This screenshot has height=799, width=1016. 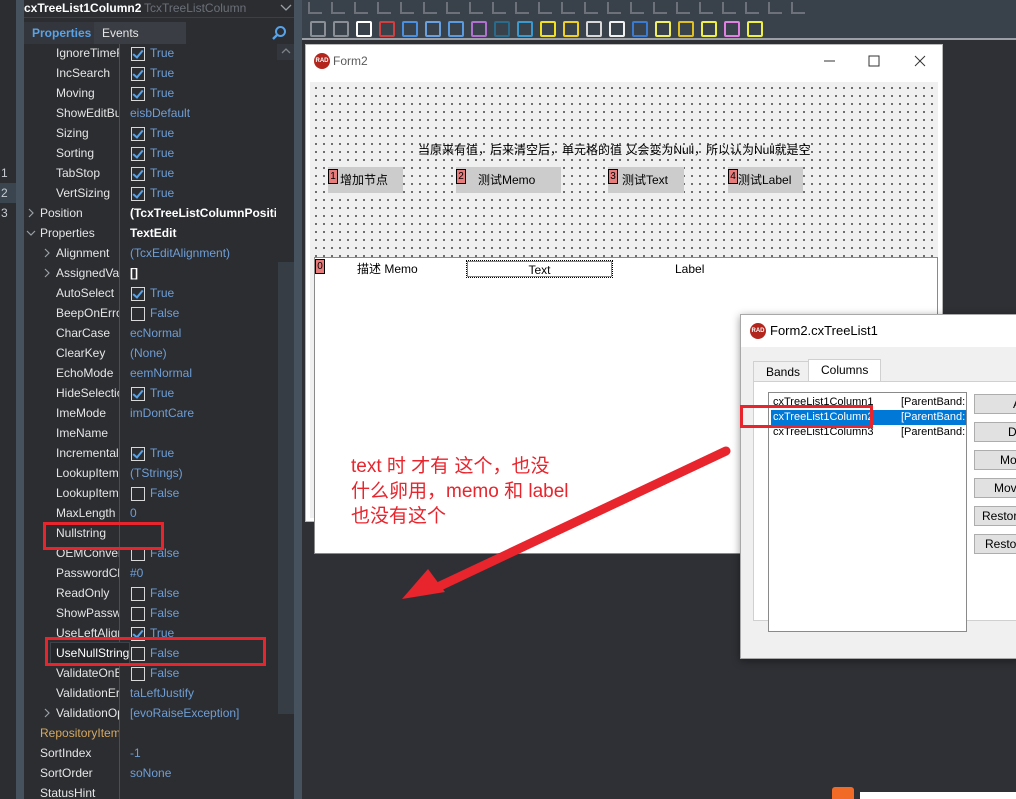 I want to click on annotation-arrow, so click(x=566, y=522).